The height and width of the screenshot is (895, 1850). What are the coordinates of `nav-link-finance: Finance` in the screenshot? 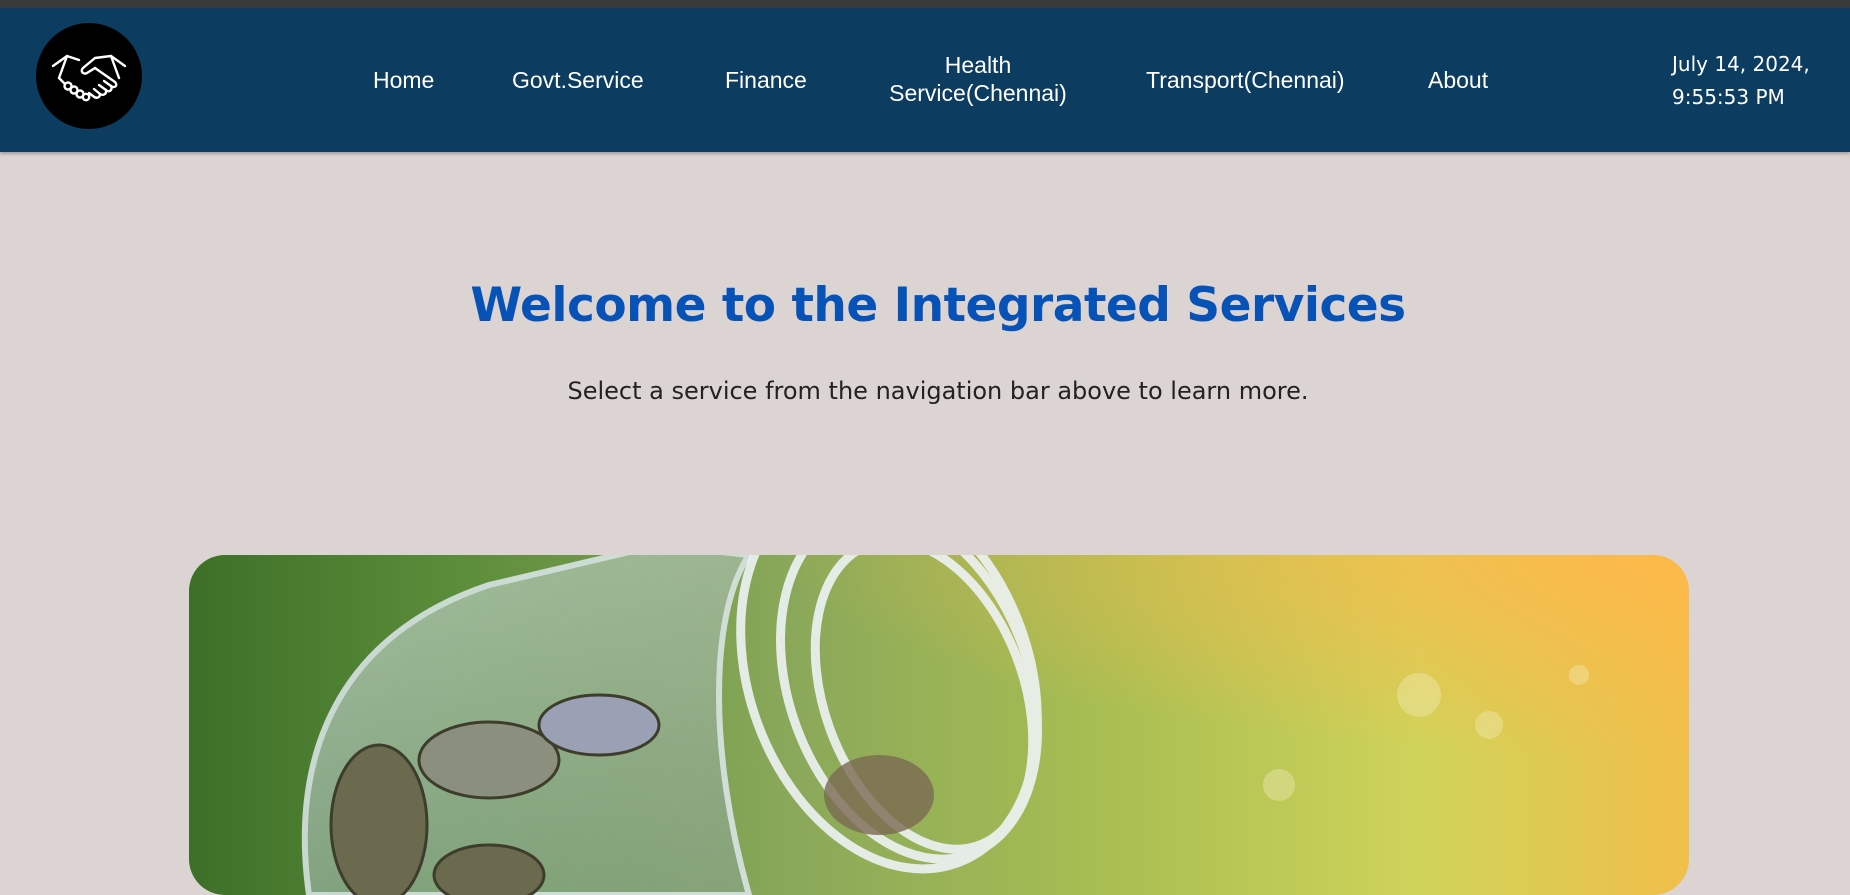 It's located at (766, 80).